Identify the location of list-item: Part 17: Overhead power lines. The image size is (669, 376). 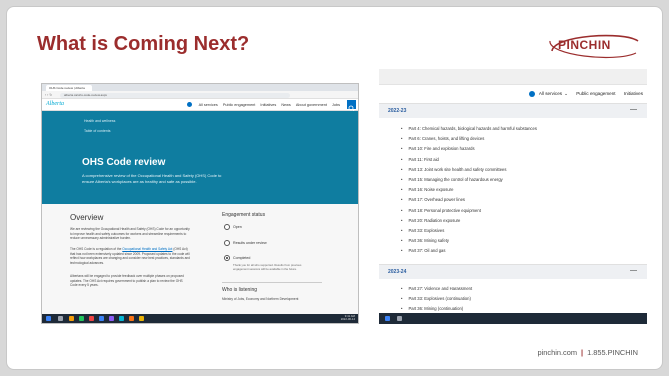
(469, 200).